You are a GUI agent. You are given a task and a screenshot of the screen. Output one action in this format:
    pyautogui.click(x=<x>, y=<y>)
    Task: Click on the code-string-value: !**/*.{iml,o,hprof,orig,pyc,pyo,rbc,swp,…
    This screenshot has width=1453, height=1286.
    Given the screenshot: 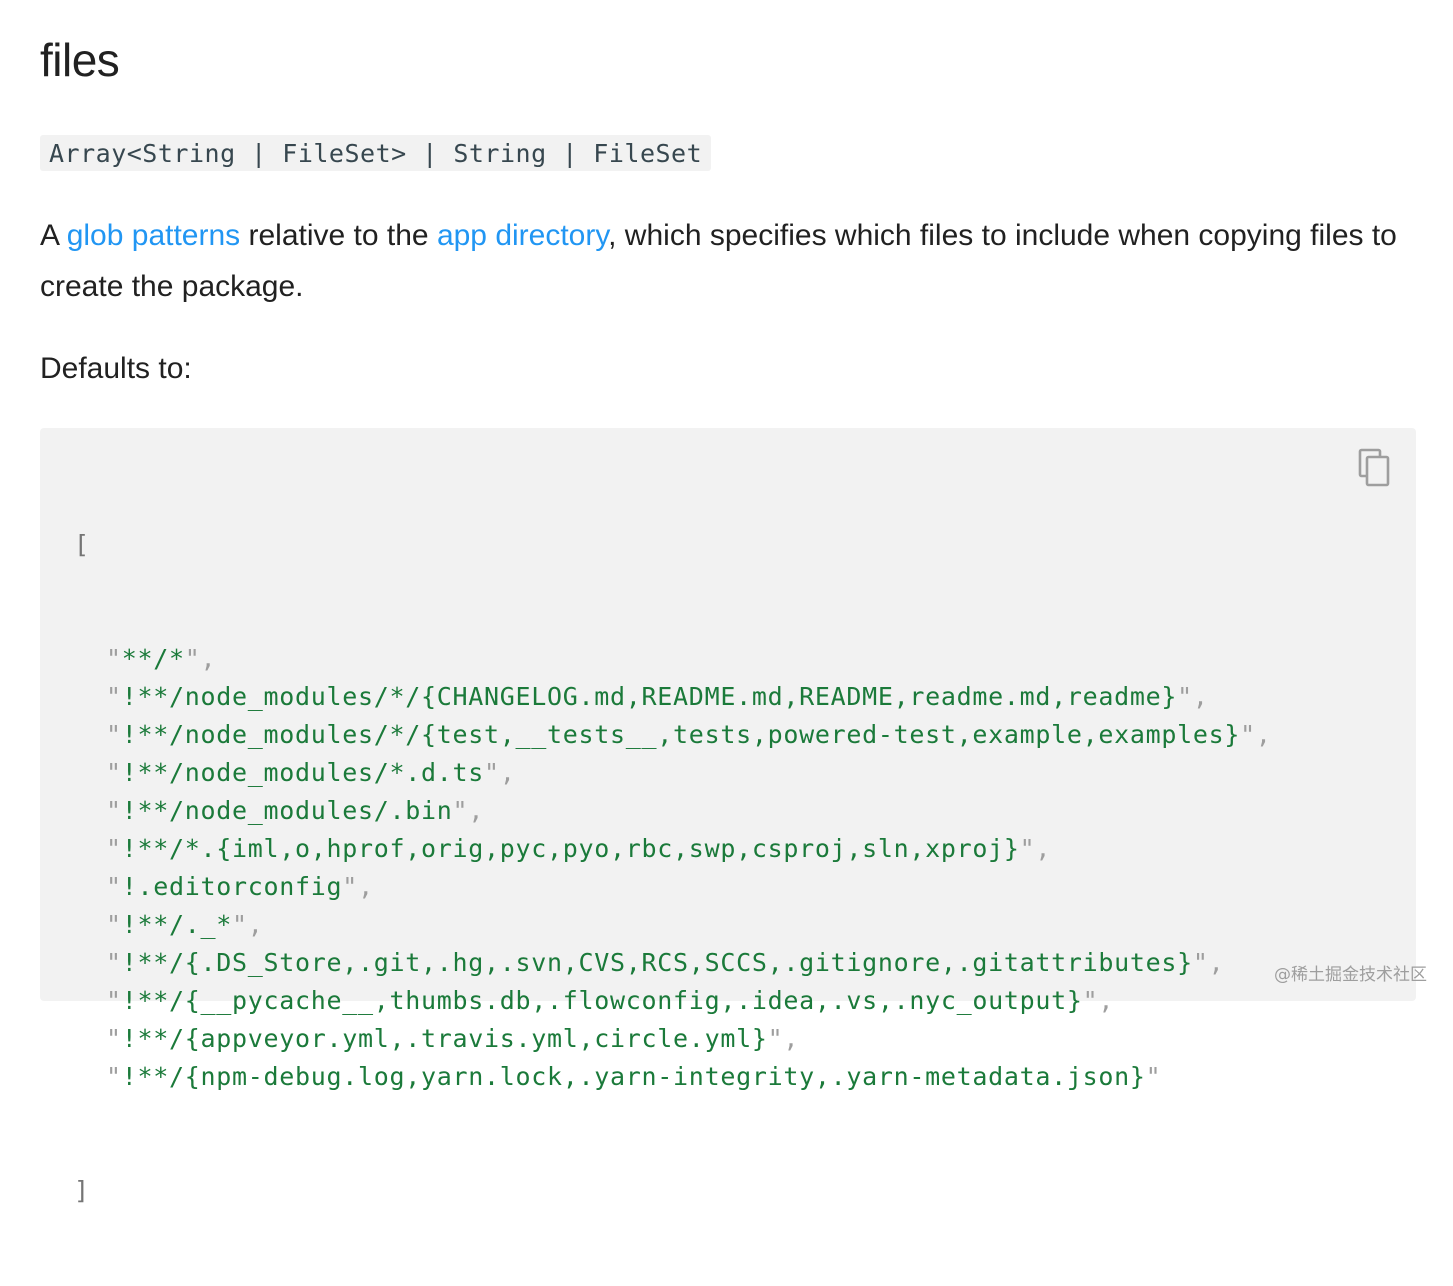 What is the action you would take?
    pyautogui.click(x=570, y=848)
    